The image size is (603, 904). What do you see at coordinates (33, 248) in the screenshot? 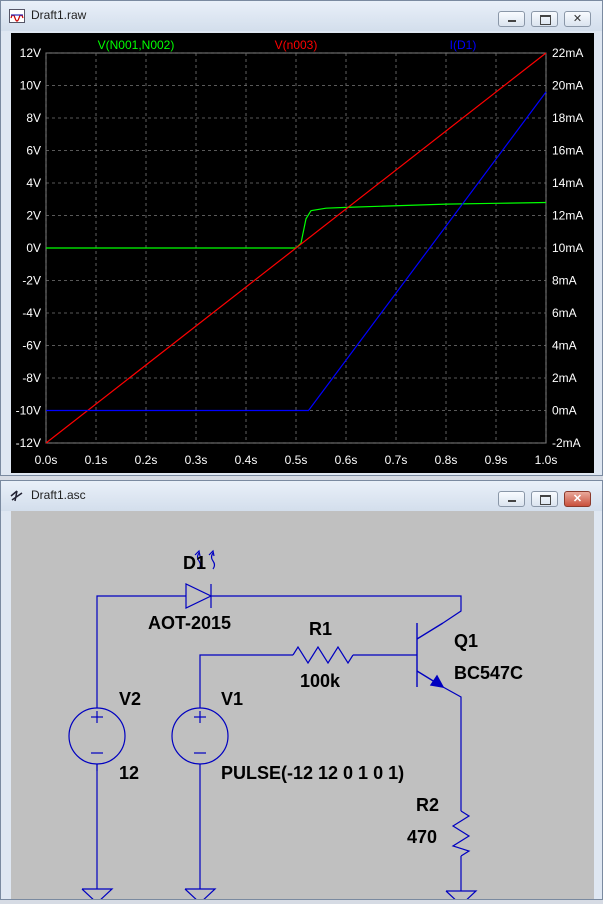
I see `y-left-tick-label: 0V` at bounding box center [33, 248].